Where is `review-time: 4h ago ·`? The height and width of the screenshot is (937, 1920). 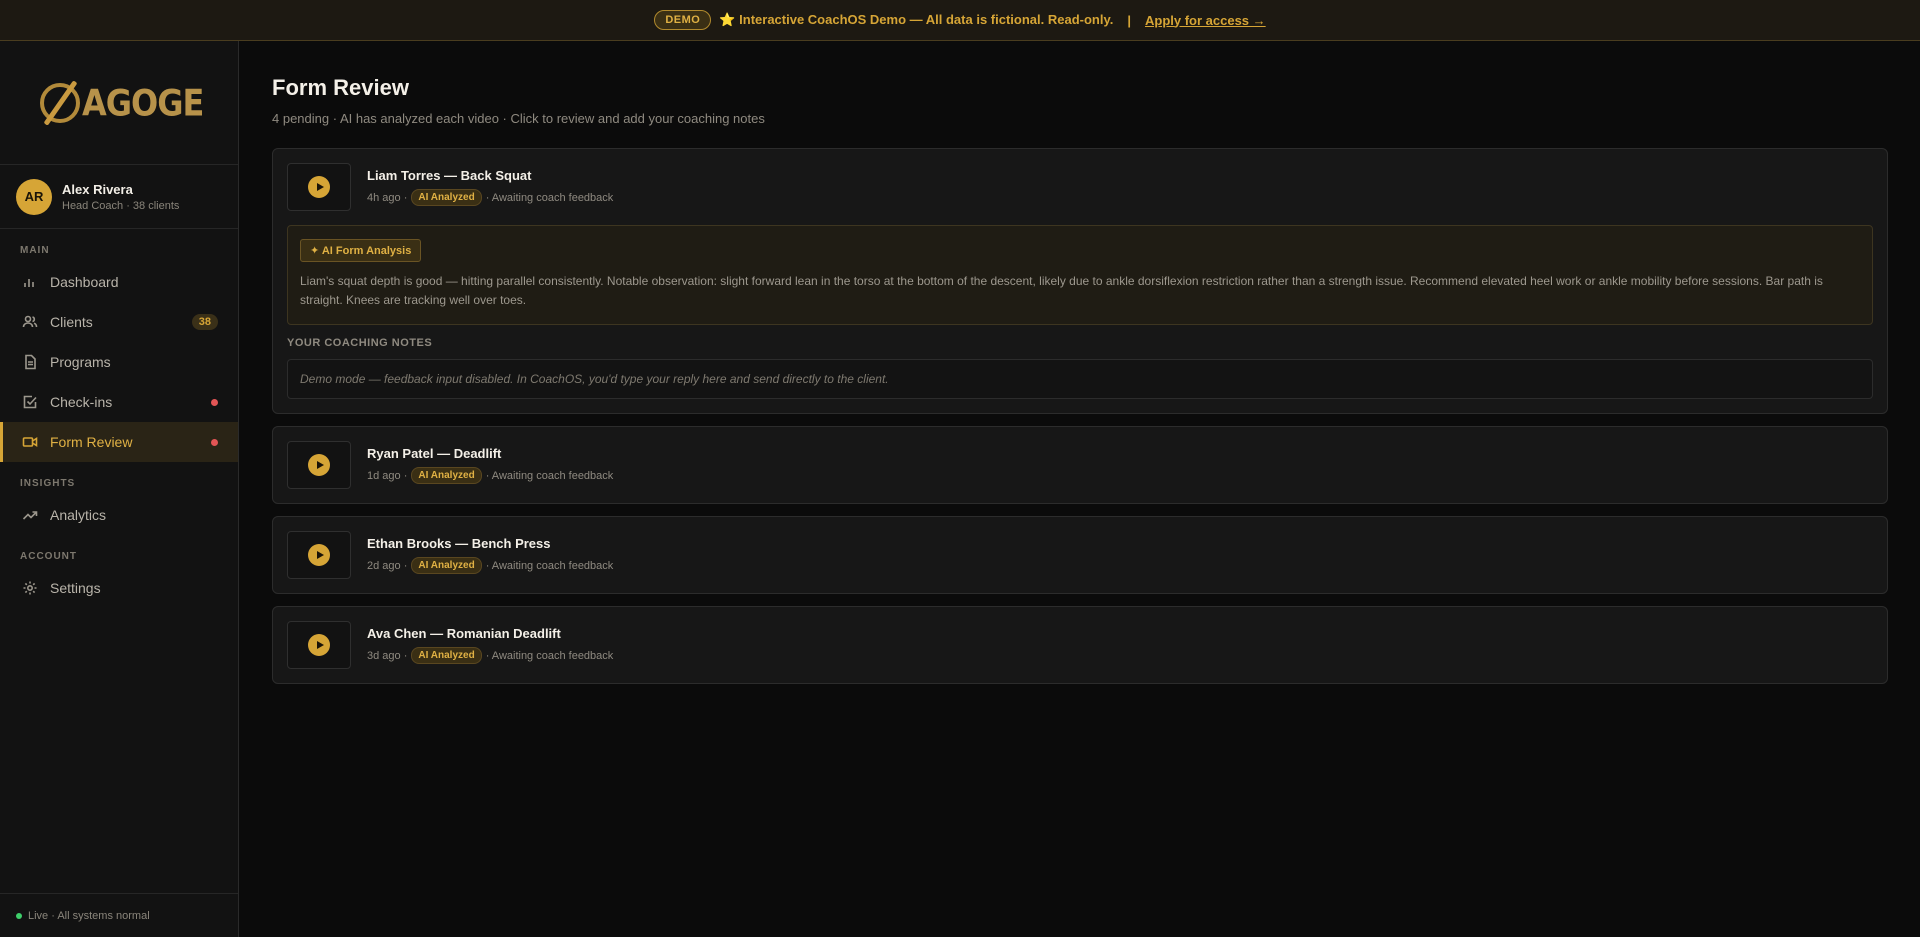
review-time: 4h ago · is located at coordinates (387, 197).